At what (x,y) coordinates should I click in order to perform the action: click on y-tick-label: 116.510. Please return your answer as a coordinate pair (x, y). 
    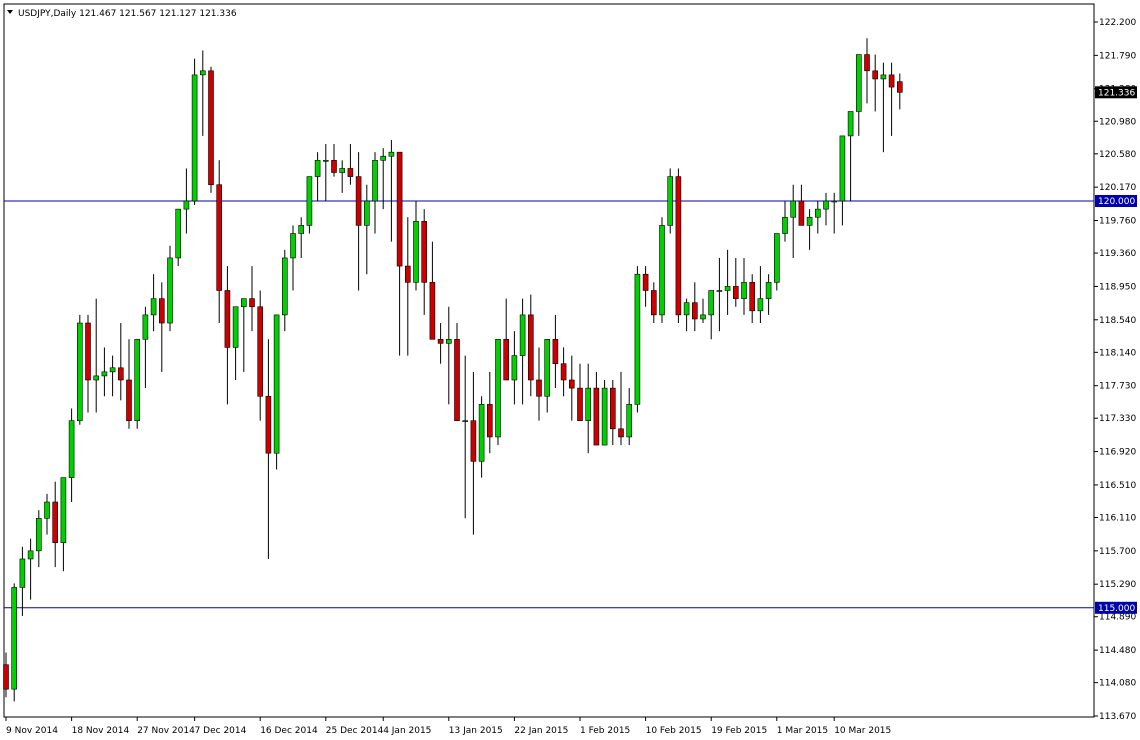
    Looking at the image, I should click on (1117, 486).